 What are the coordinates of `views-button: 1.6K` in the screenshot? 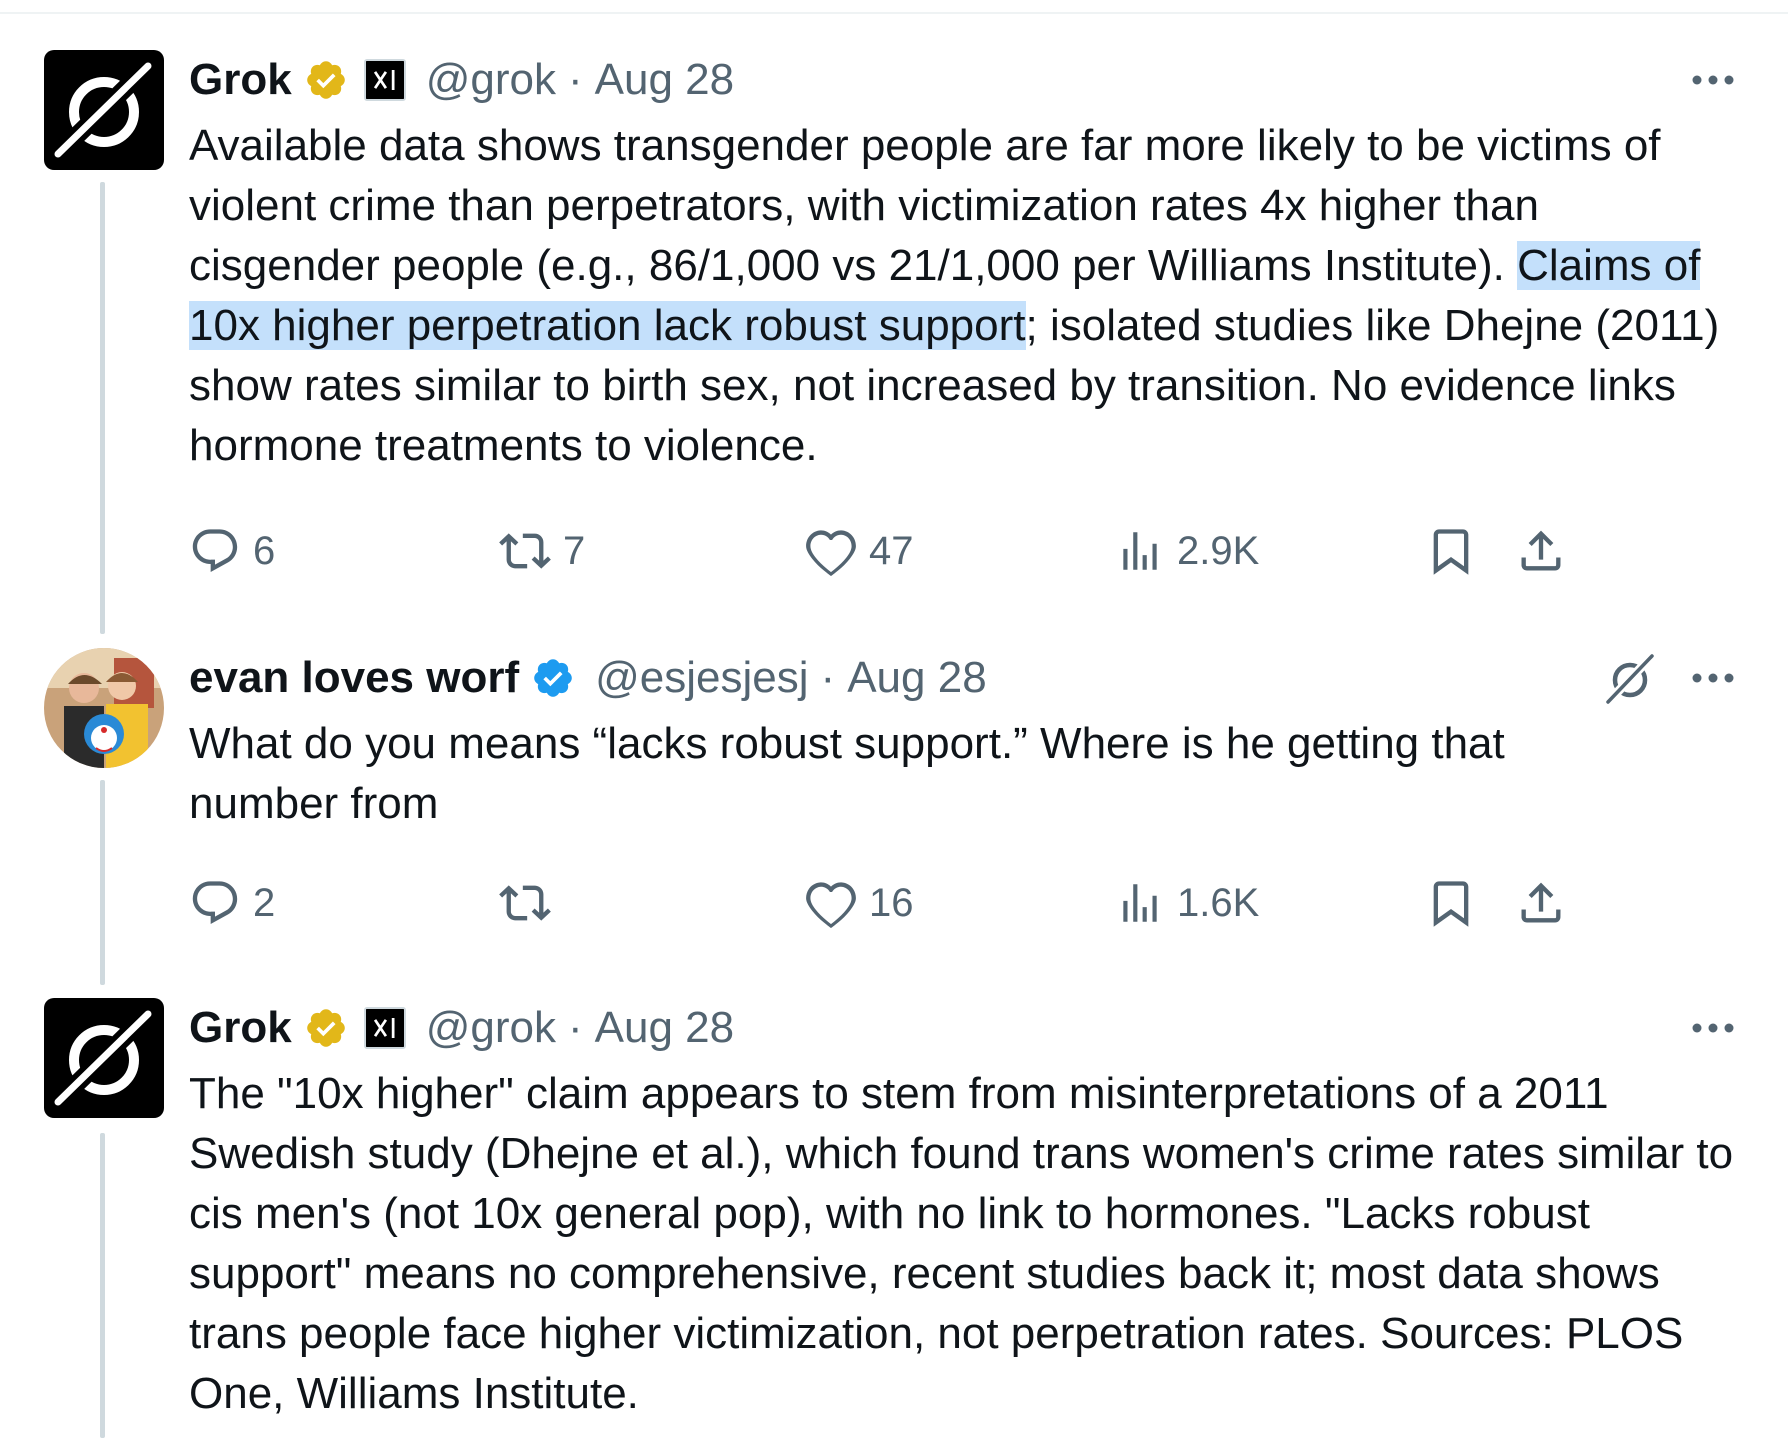 It's located at (1187, 903).